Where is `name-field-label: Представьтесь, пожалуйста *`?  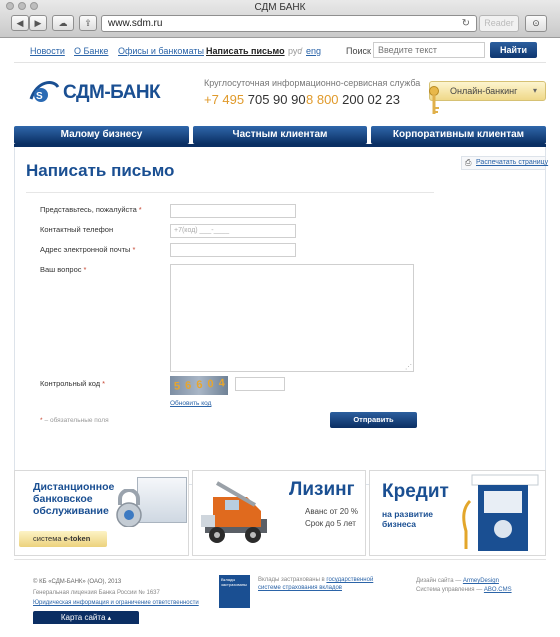 name-field-label: Представьтесь, пожалуйста * is located at coordinates (91, 209).